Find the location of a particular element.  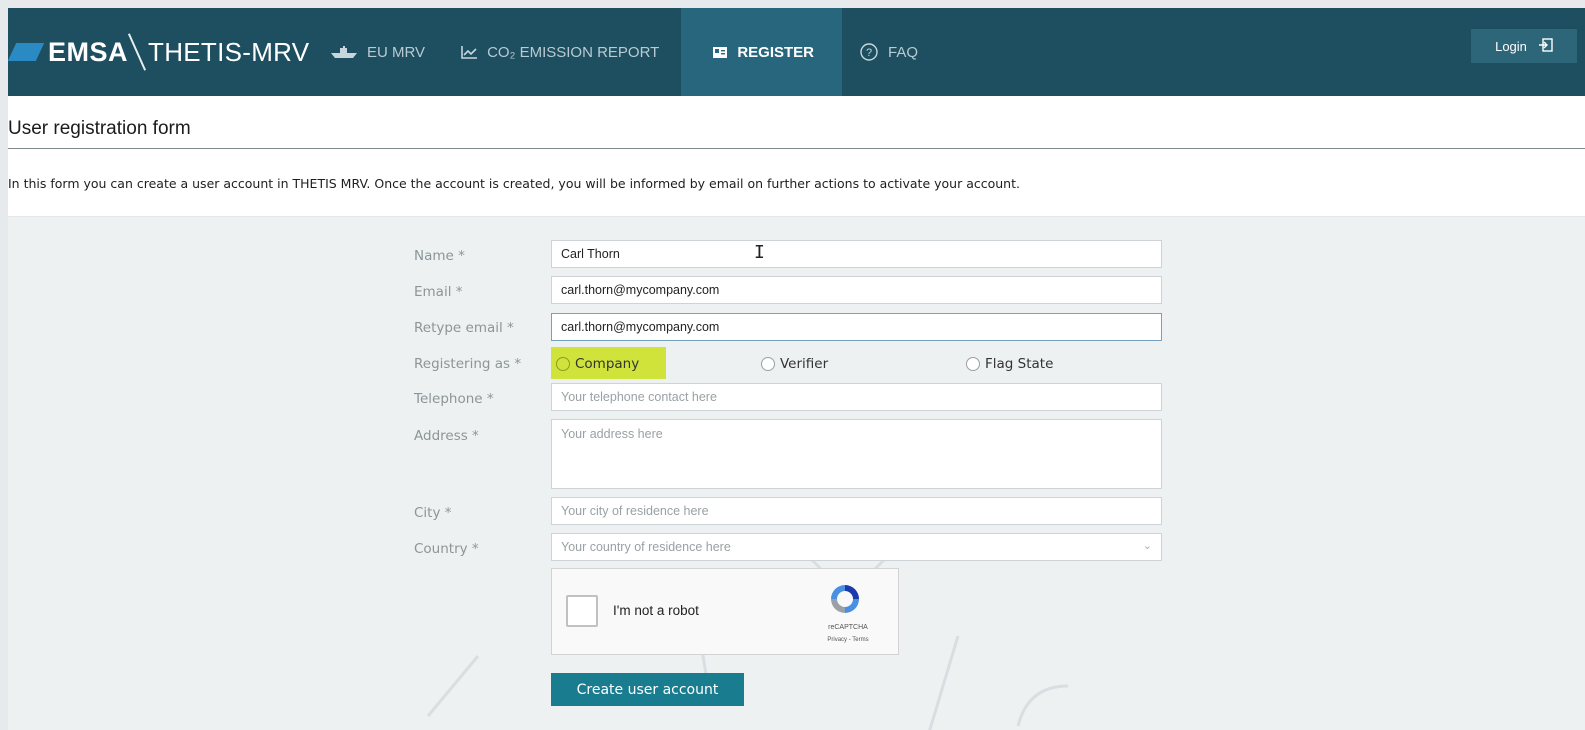

radio-flag-state: Flag State is located at coordinates (1009, 364).